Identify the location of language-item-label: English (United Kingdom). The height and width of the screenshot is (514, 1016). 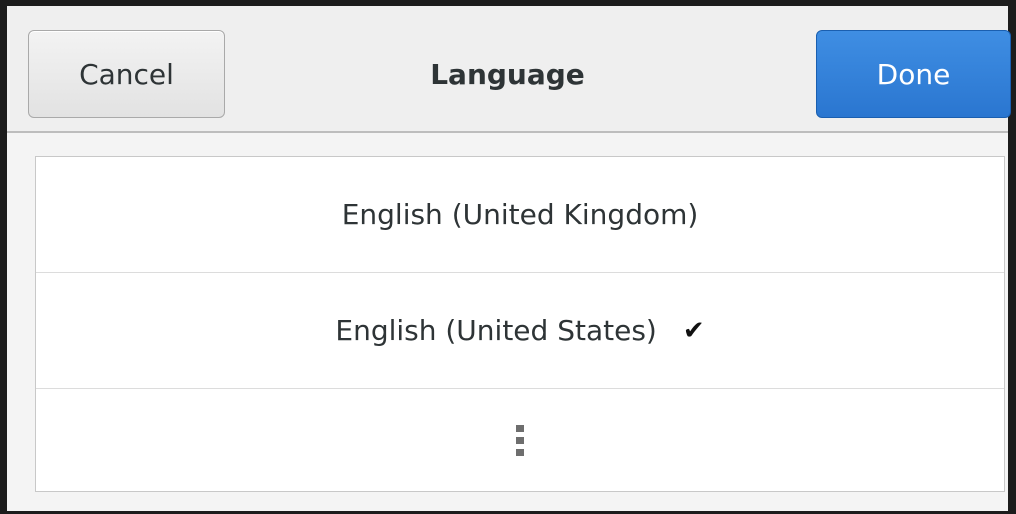
(520, 214).